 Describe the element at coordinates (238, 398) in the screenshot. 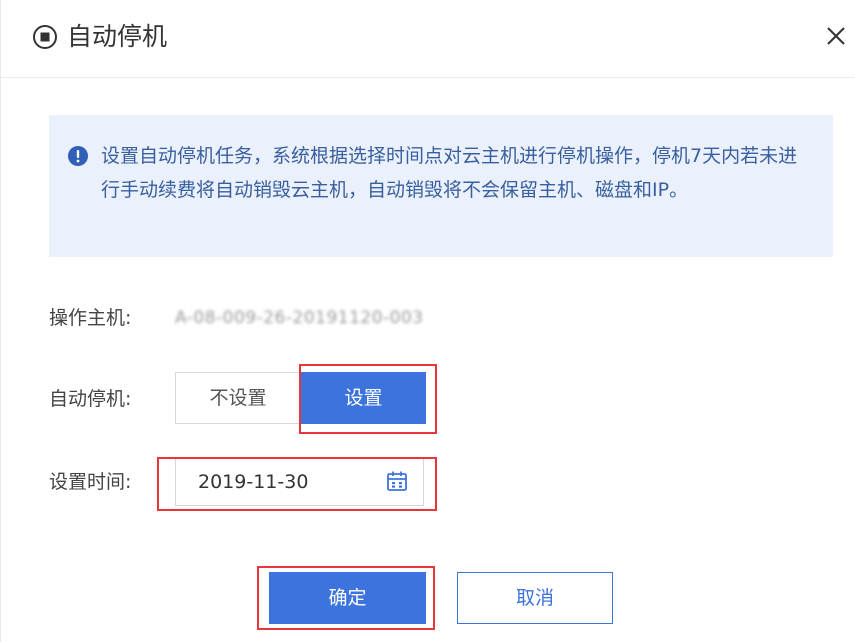

I see `auto-stop-option-off: 不设置` at that location.